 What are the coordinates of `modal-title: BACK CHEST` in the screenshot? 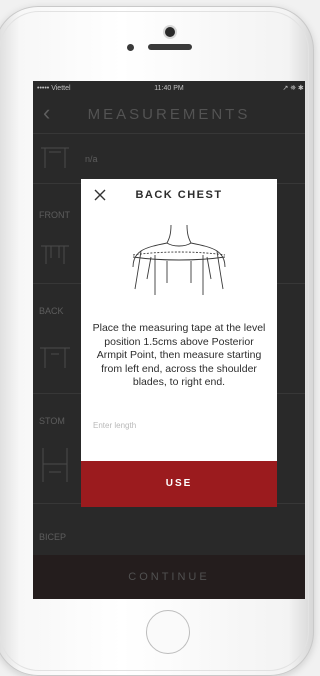 It's located at (179, 195).